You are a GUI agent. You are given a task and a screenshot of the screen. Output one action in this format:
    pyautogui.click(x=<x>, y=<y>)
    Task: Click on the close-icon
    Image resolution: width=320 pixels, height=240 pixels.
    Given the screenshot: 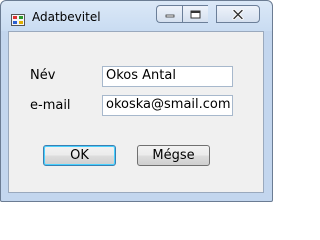 What is the action you would take?
    pyautogui.click(x=238, y=14)
    